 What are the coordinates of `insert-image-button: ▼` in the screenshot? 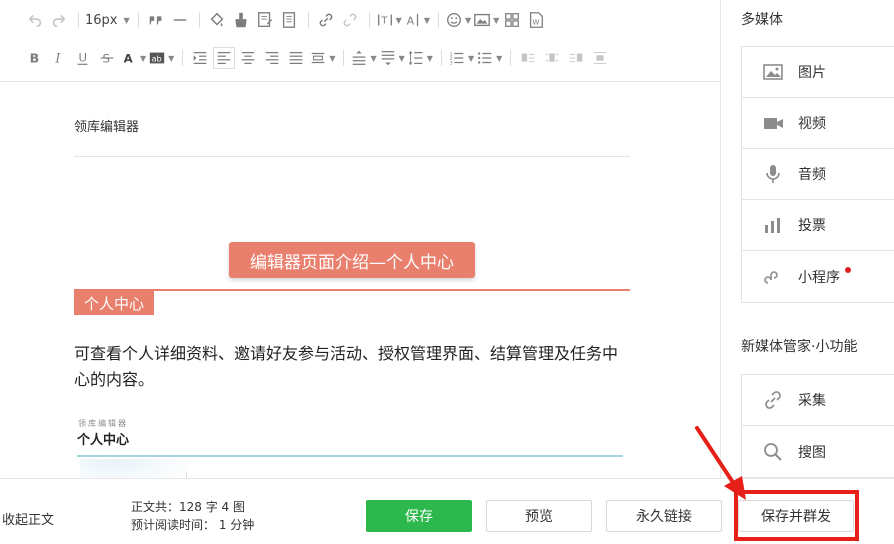 It's located at (486, 20).